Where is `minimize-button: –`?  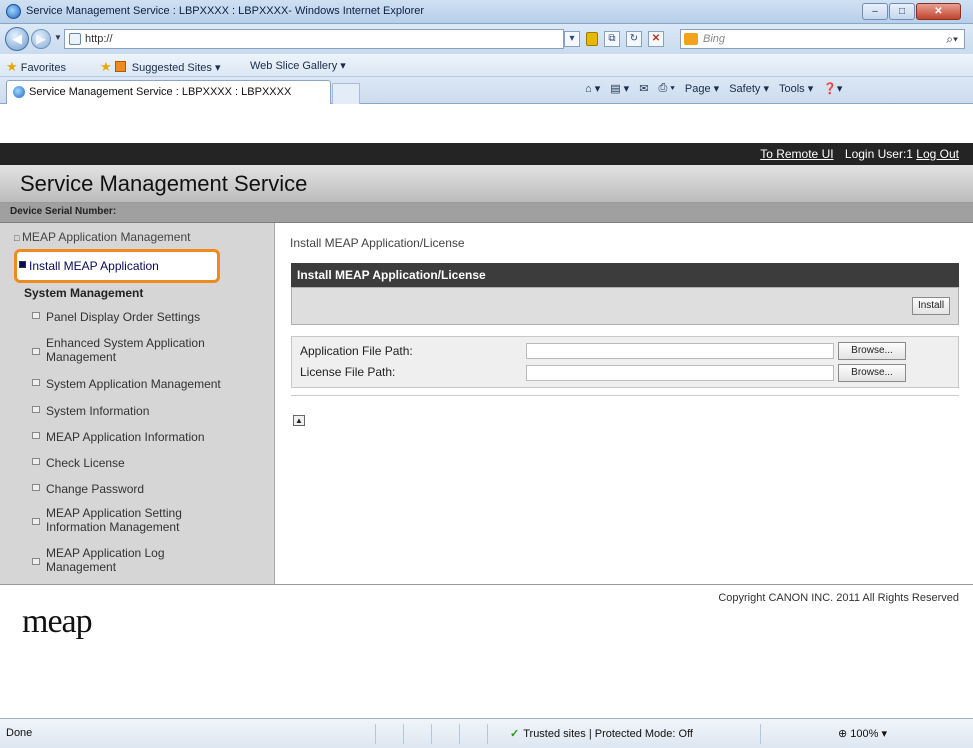 minimize-button: – is located at coordinates (875, 11).